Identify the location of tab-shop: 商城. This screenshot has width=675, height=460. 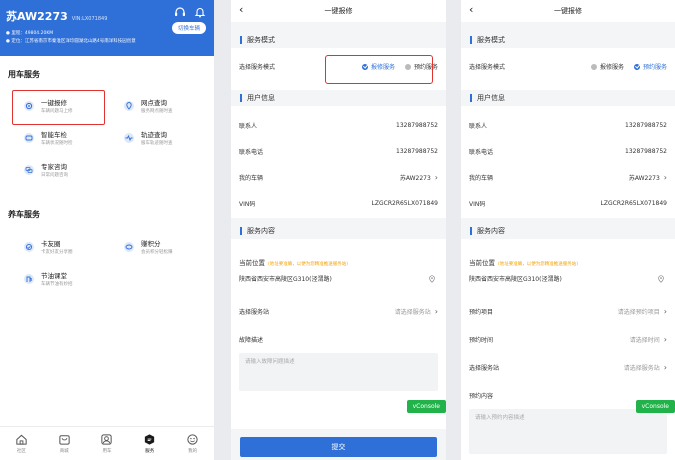
(64, 443).